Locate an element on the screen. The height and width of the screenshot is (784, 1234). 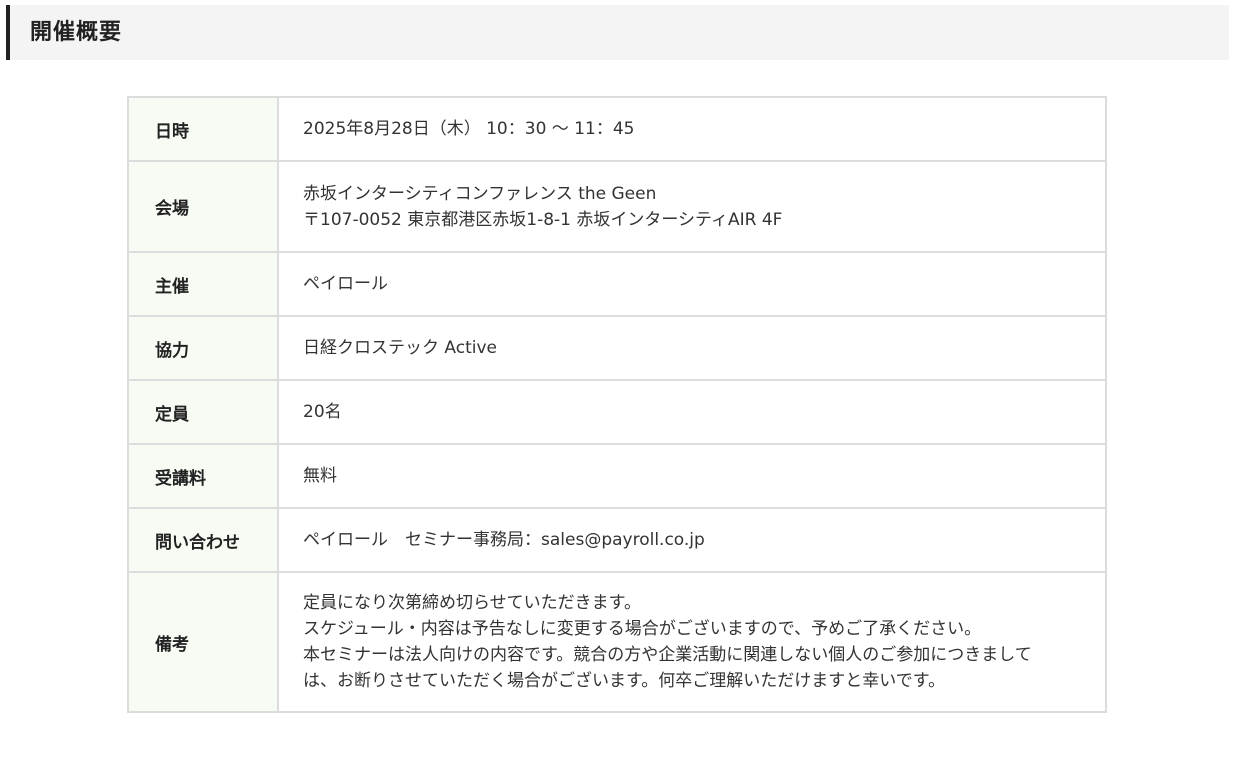
row-value-contact: ペイロール セミナー事務局：sales@payroll.co.jp is located at coordinates (692, 540).